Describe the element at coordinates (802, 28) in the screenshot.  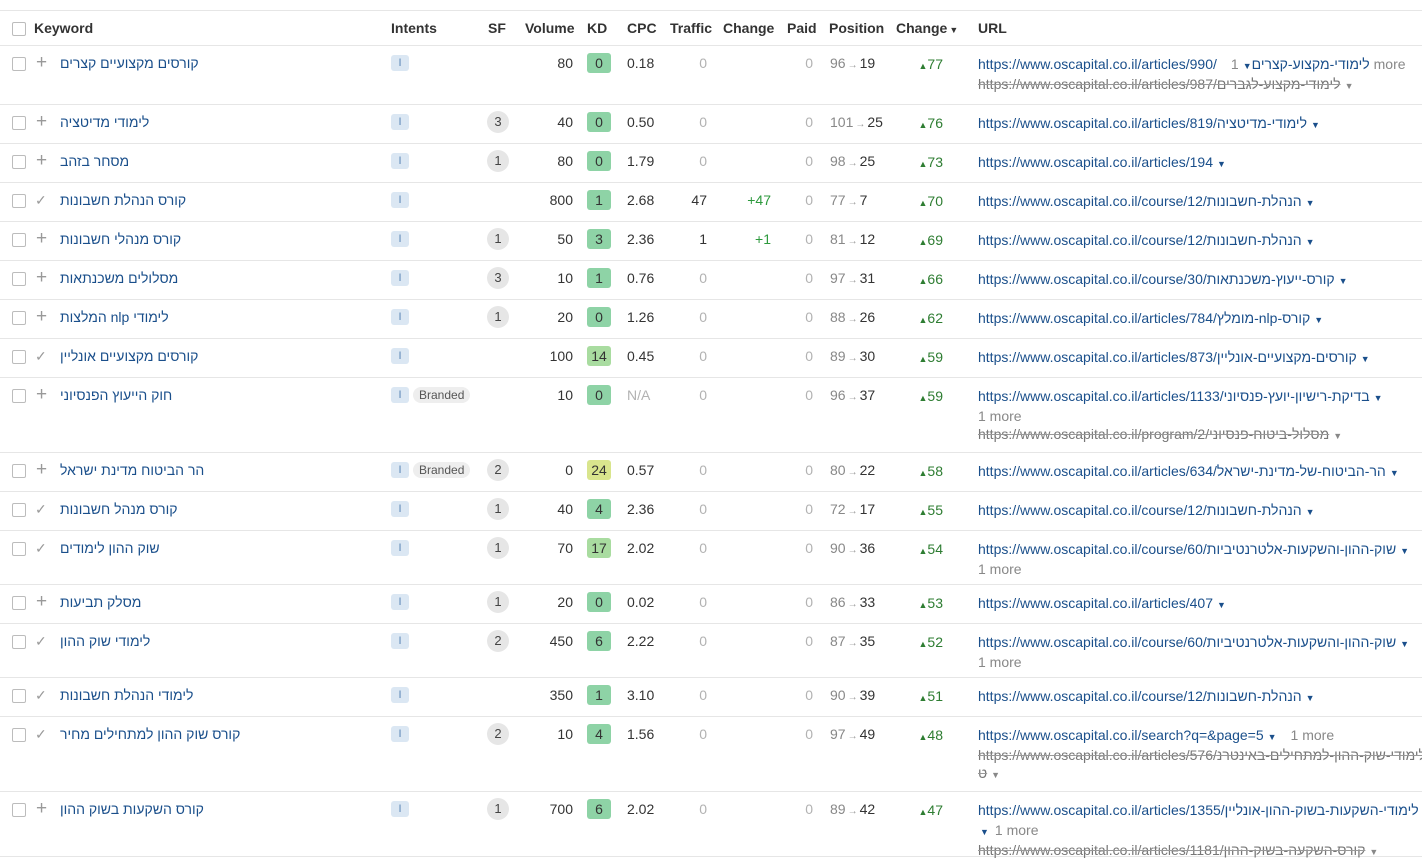
I see `col-paid: Paid` at that location.